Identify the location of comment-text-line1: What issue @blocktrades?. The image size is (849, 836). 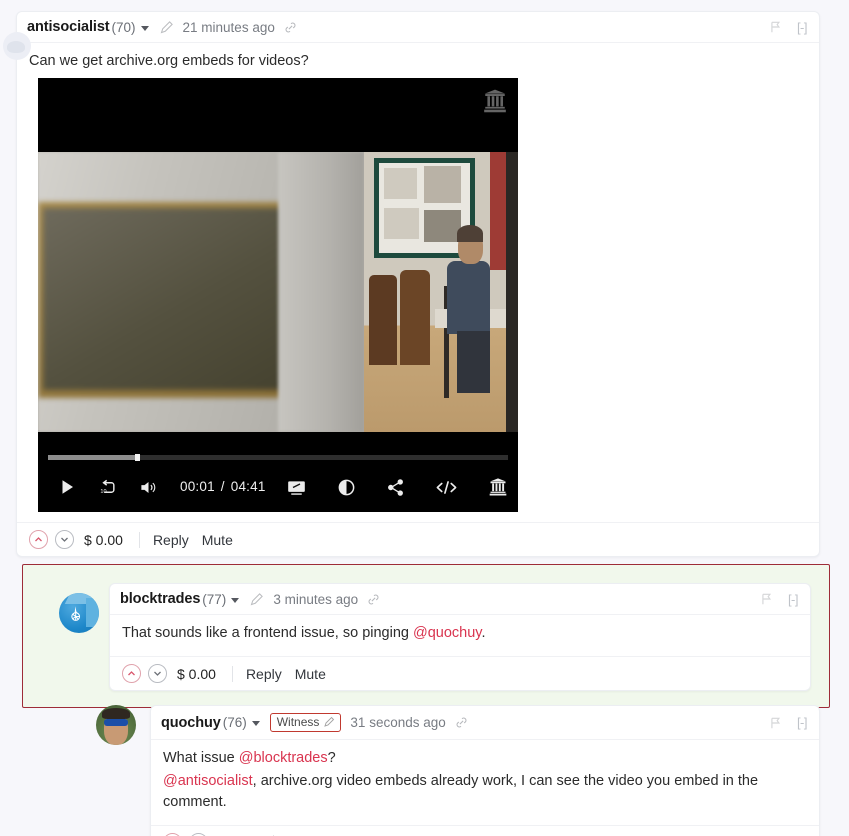
(485, 758).